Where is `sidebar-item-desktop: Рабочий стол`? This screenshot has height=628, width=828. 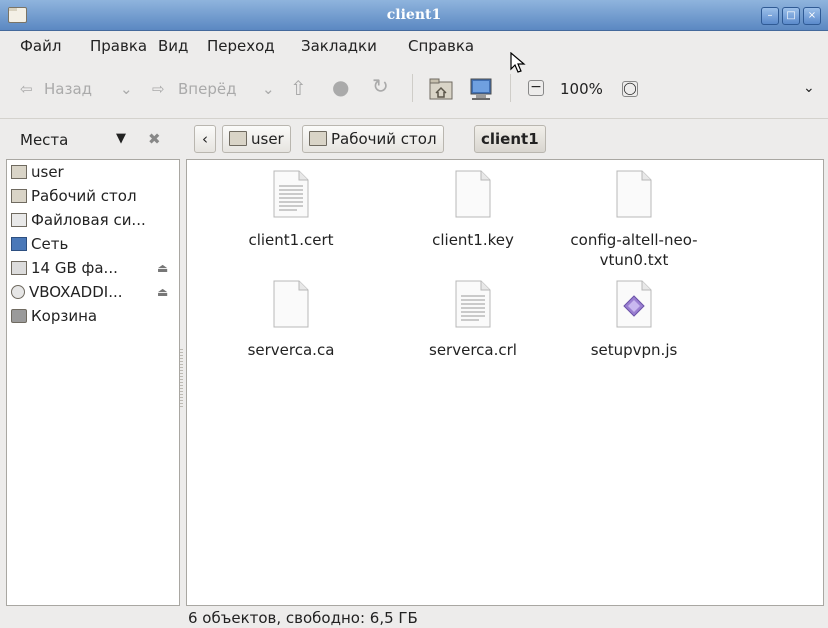
sidebar-item-desktop: Рабочий стол is located at coordinates (74, 196).